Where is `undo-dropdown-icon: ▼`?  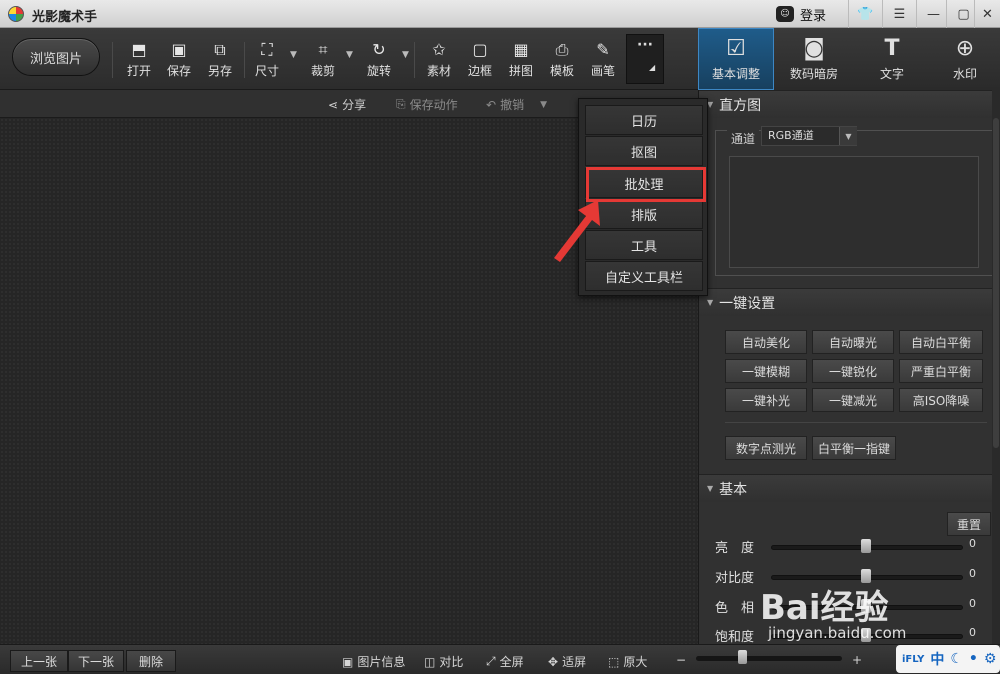 undo-dropdown-icon: ▼ is located at coordinates (543, 105).